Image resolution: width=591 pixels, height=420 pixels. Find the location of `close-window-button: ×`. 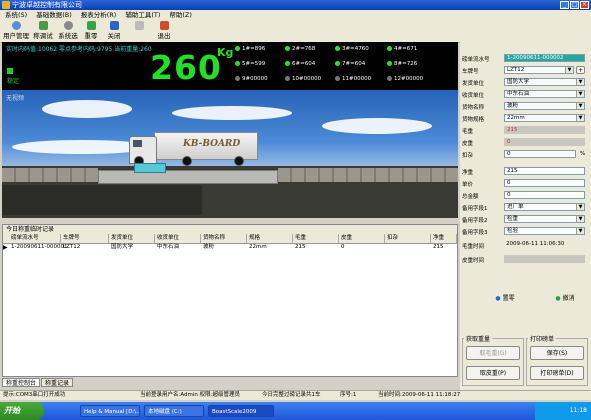

close-window-button: × is located at coordinates (584, 5).